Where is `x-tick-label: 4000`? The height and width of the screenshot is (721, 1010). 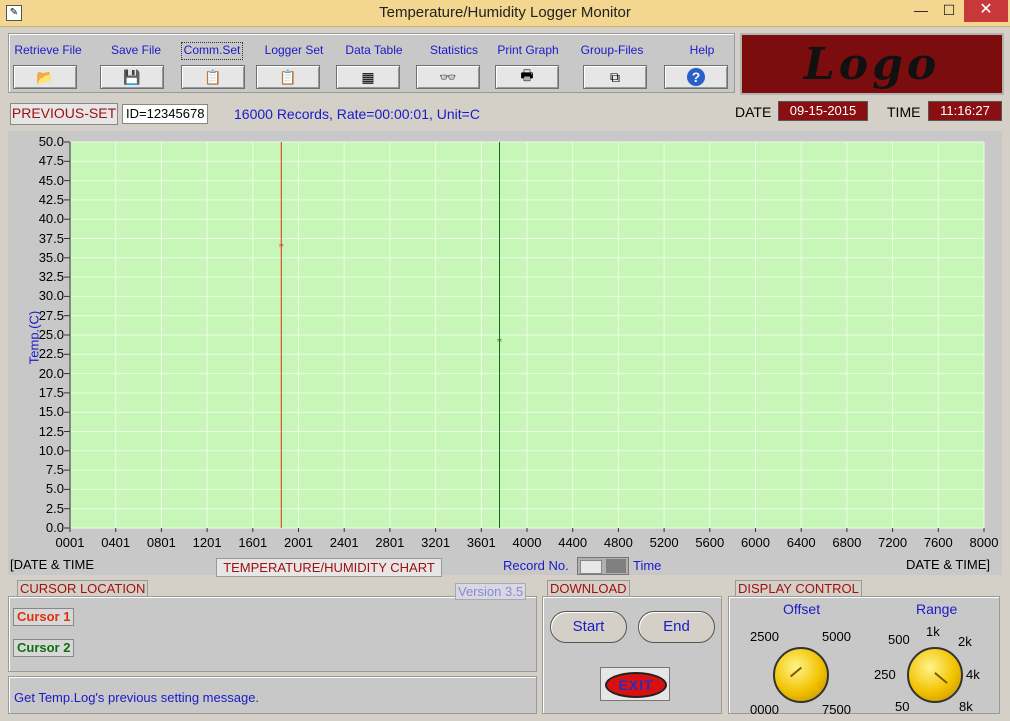
x-tick-label: 4000 is located at coordinates (527, 542).